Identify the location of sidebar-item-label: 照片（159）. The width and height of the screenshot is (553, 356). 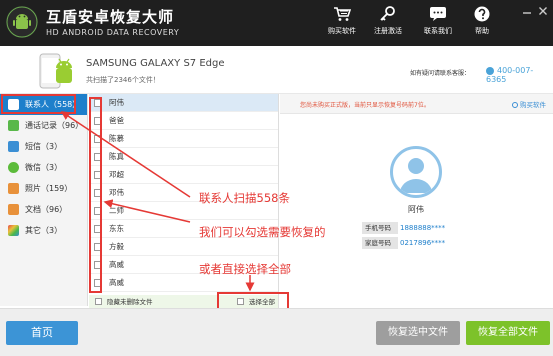
(49, 188).